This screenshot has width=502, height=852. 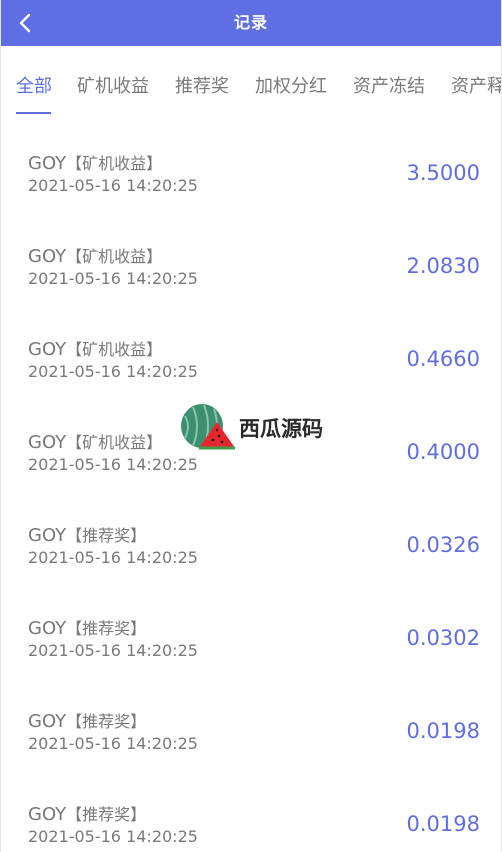 I want to click on record-amount: 0.4000, so click(x=443, y=452).